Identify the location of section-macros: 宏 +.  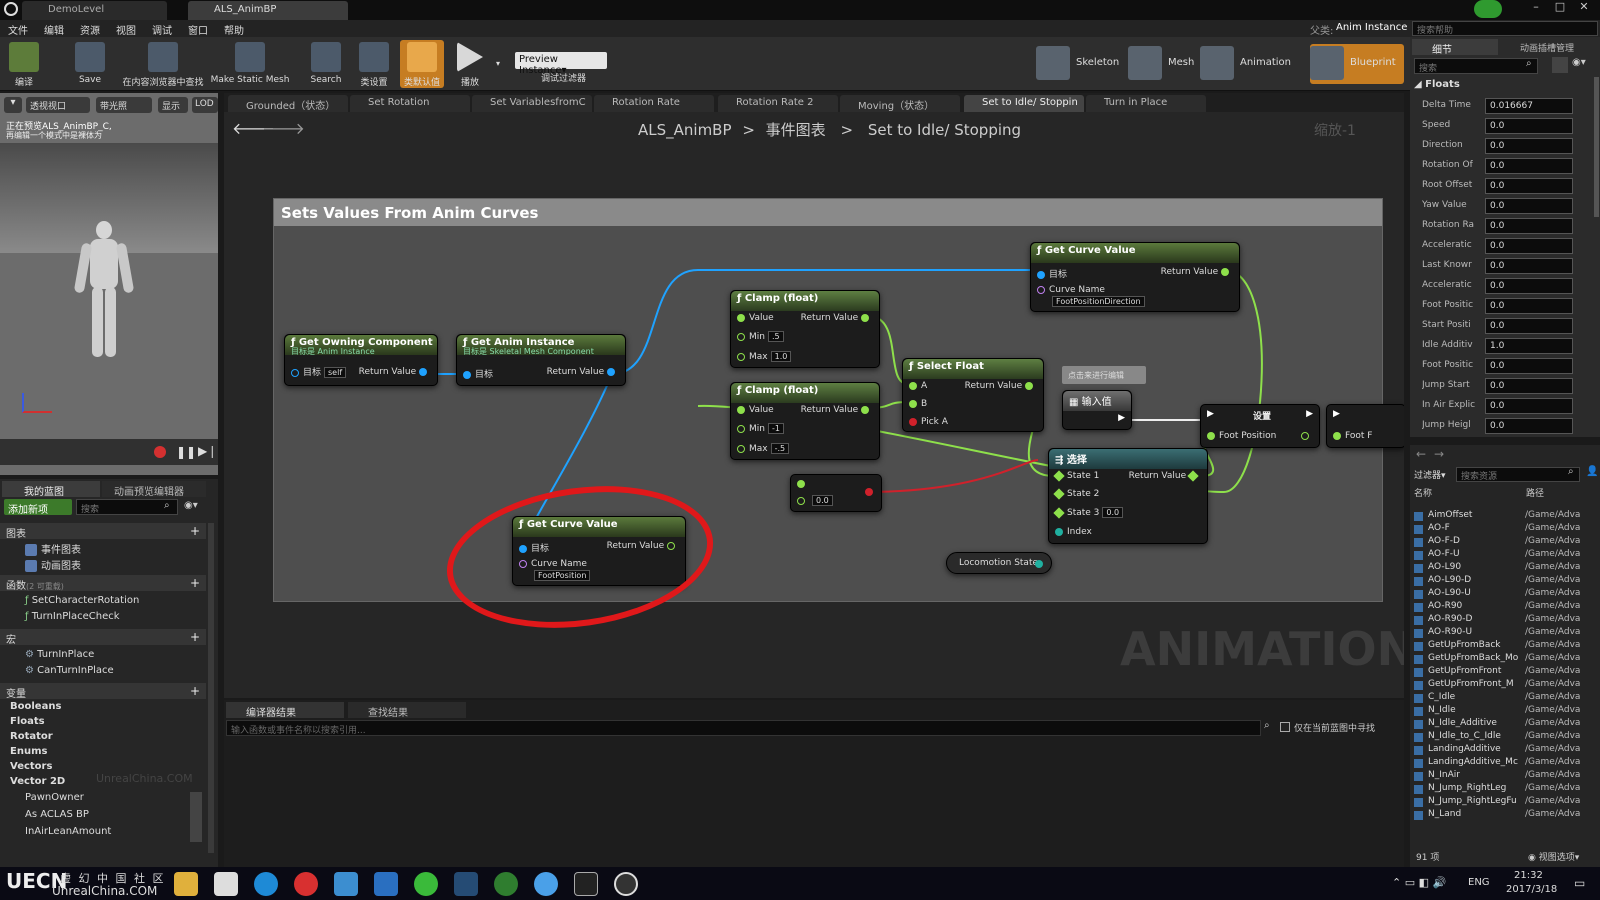
(103, 637).